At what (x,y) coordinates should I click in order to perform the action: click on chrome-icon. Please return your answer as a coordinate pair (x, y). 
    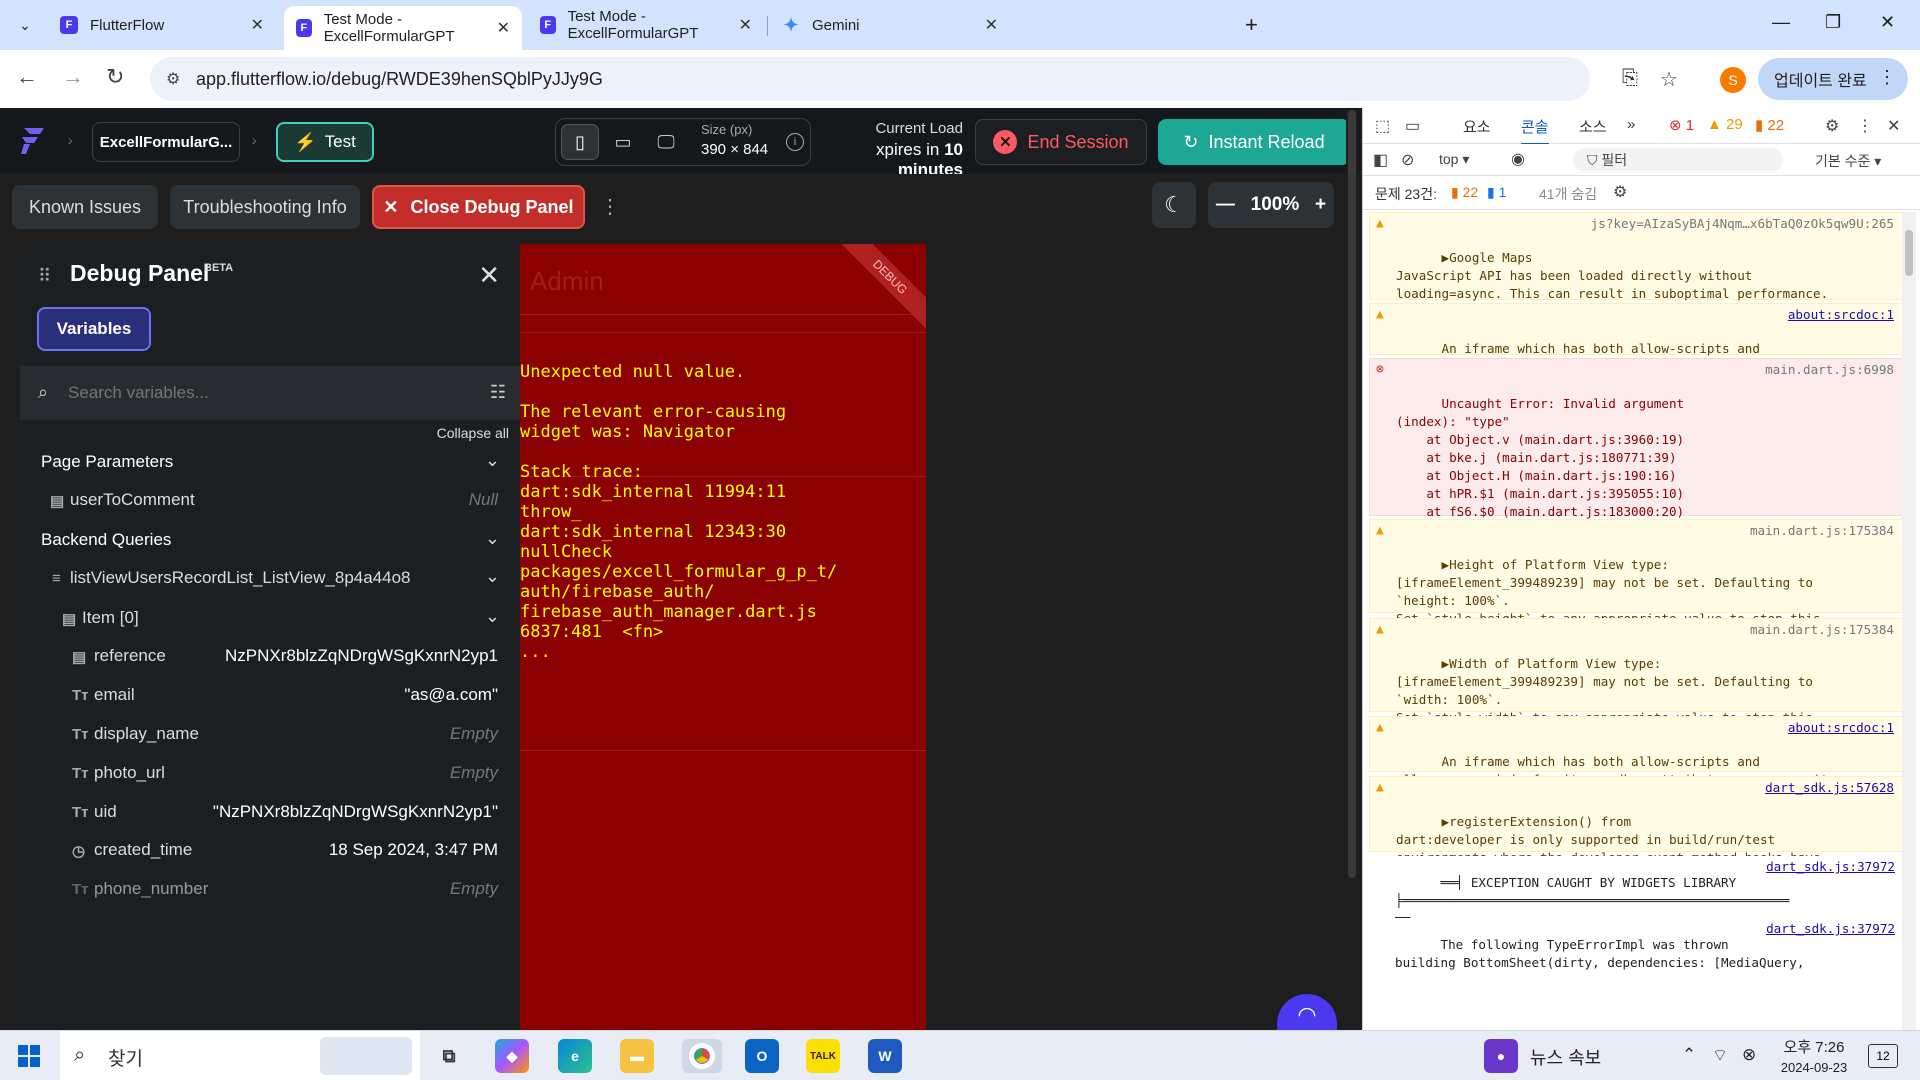
    Looking at the image, I should click on (702, 1056).